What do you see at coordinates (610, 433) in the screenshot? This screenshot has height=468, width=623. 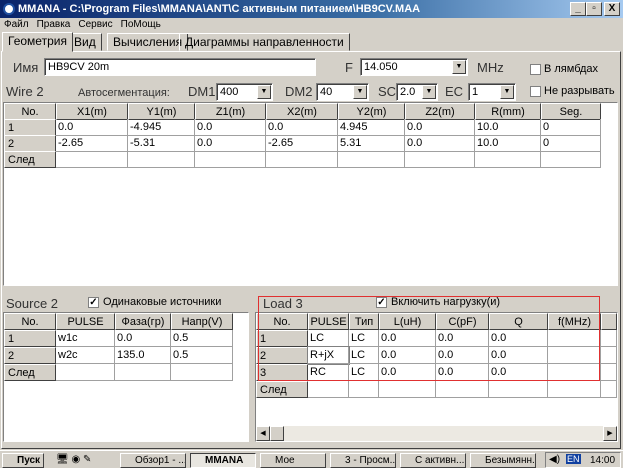 I see `scroll-right-icon: ▶` at bounding box center [610, 433].